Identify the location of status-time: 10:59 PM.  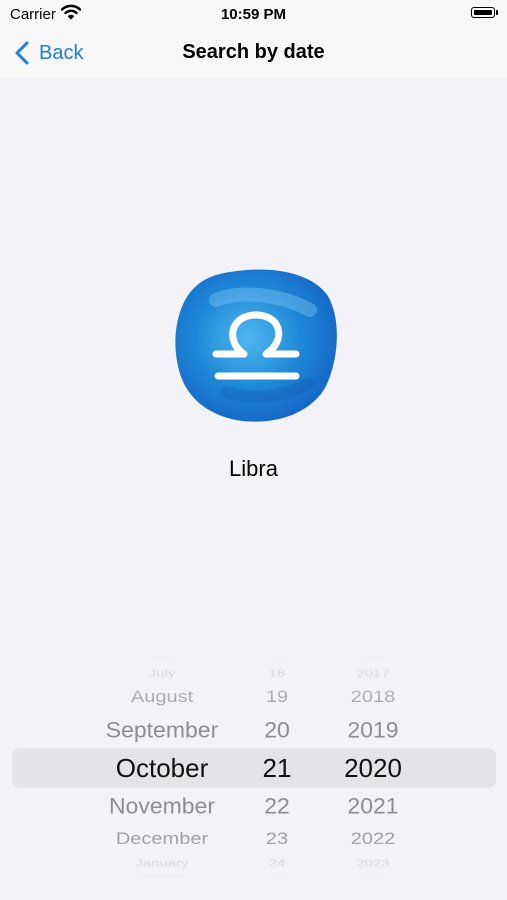
(253, 14).